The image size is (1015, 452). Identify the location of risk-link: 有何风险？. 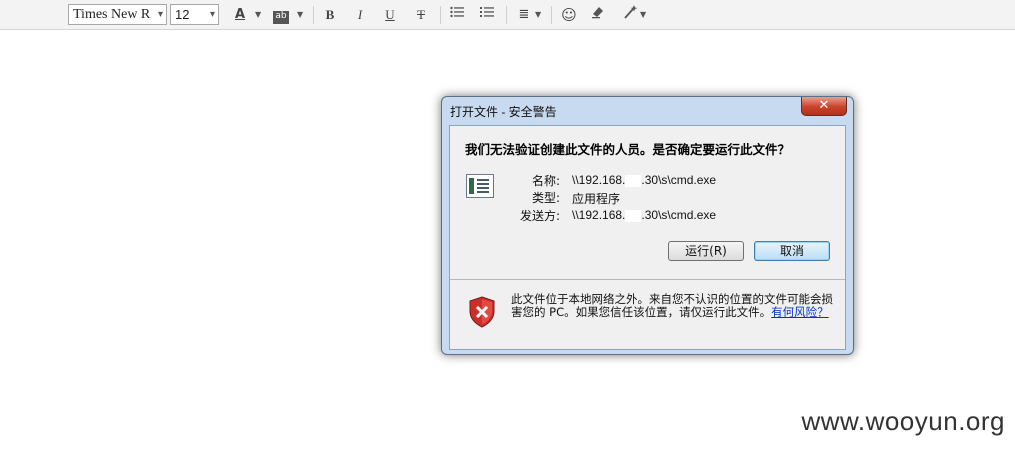
(800, 312).